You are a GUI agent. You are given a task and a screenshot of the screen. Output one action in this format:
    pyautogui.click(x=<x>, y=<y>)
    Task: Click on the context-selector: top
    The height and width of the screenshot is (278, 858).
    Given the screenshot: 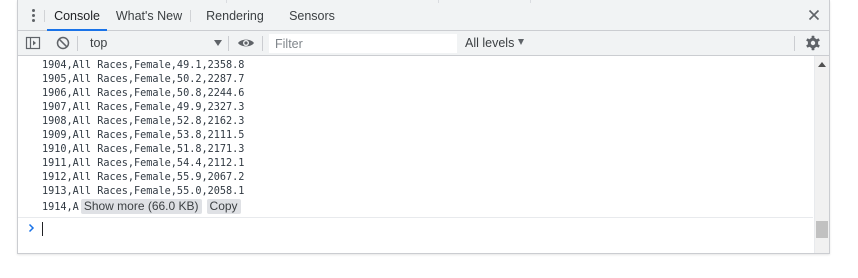 What is the action you would take?
    pyautogui.click(x=152, y=43)
    